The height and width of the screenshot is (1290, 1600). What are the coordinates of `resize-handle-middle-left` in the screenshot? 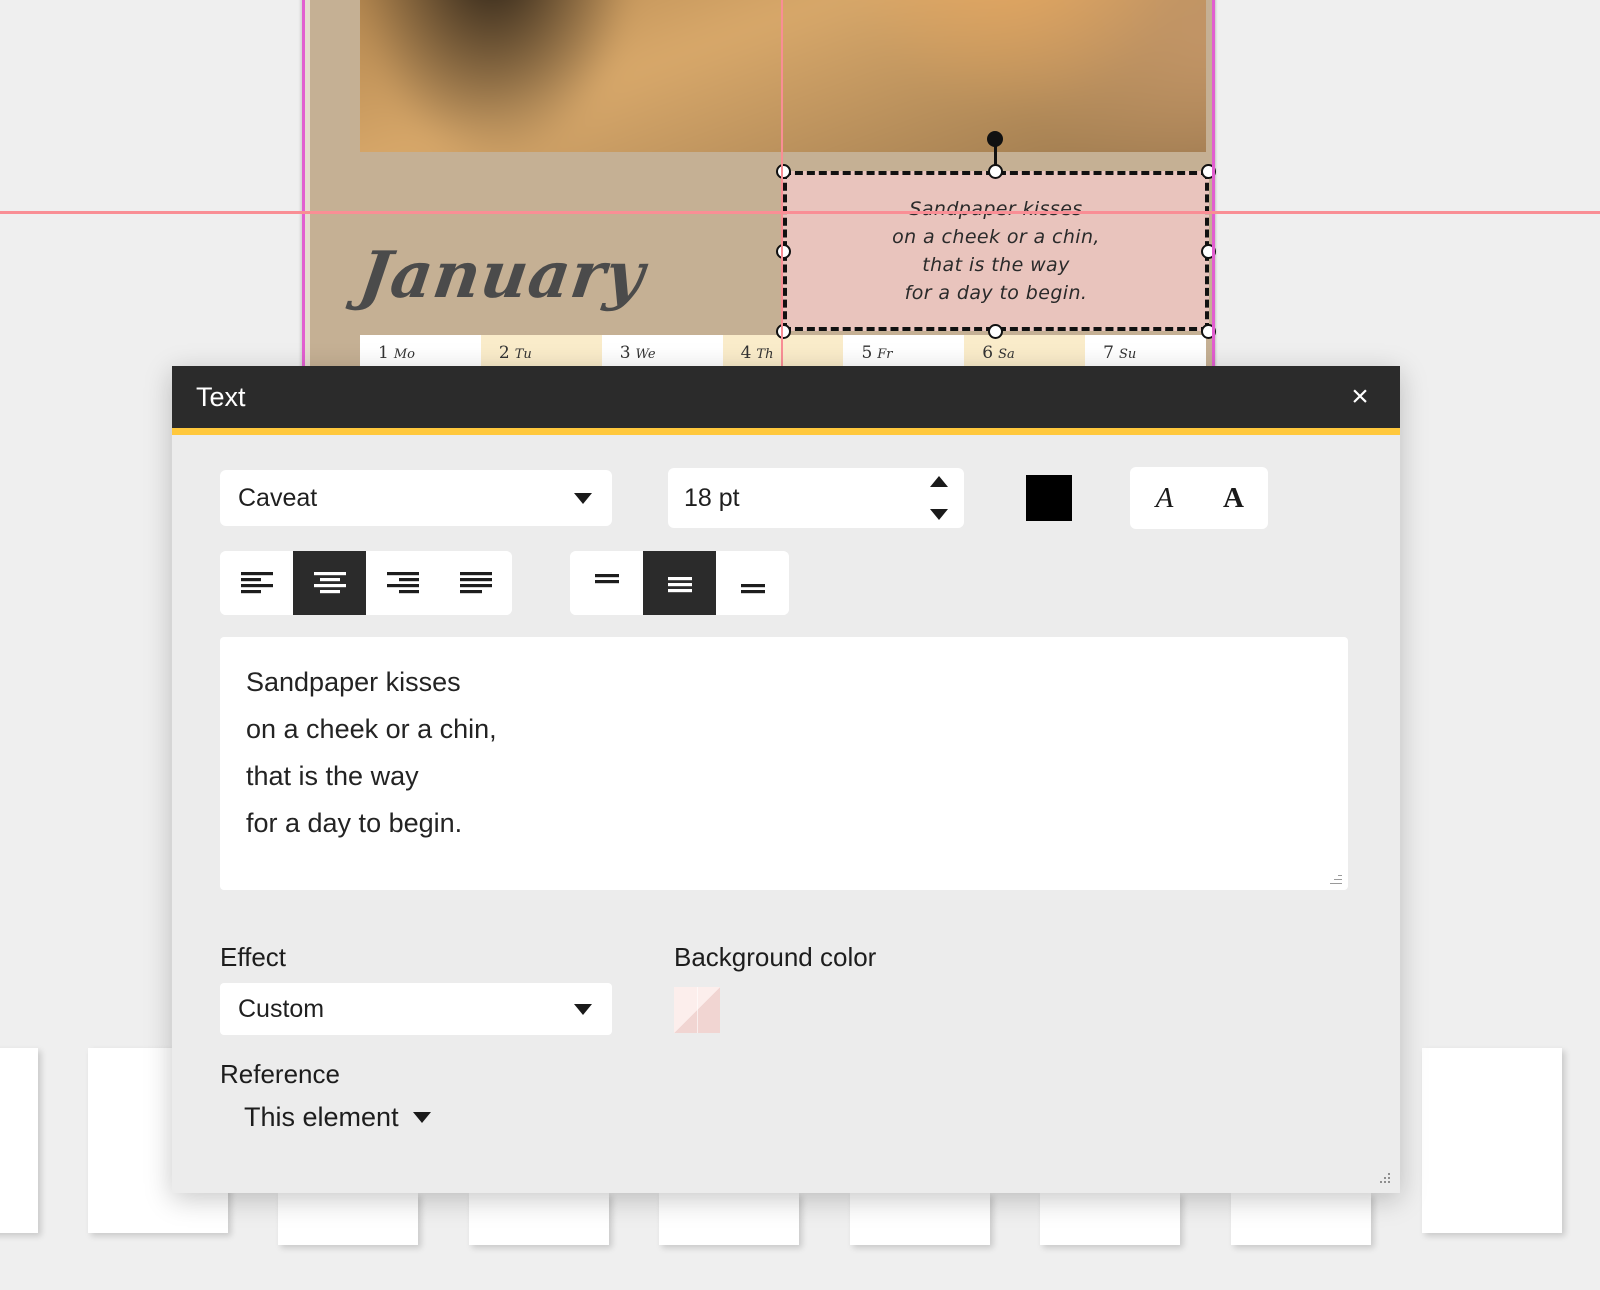 It's located at (783, 251).